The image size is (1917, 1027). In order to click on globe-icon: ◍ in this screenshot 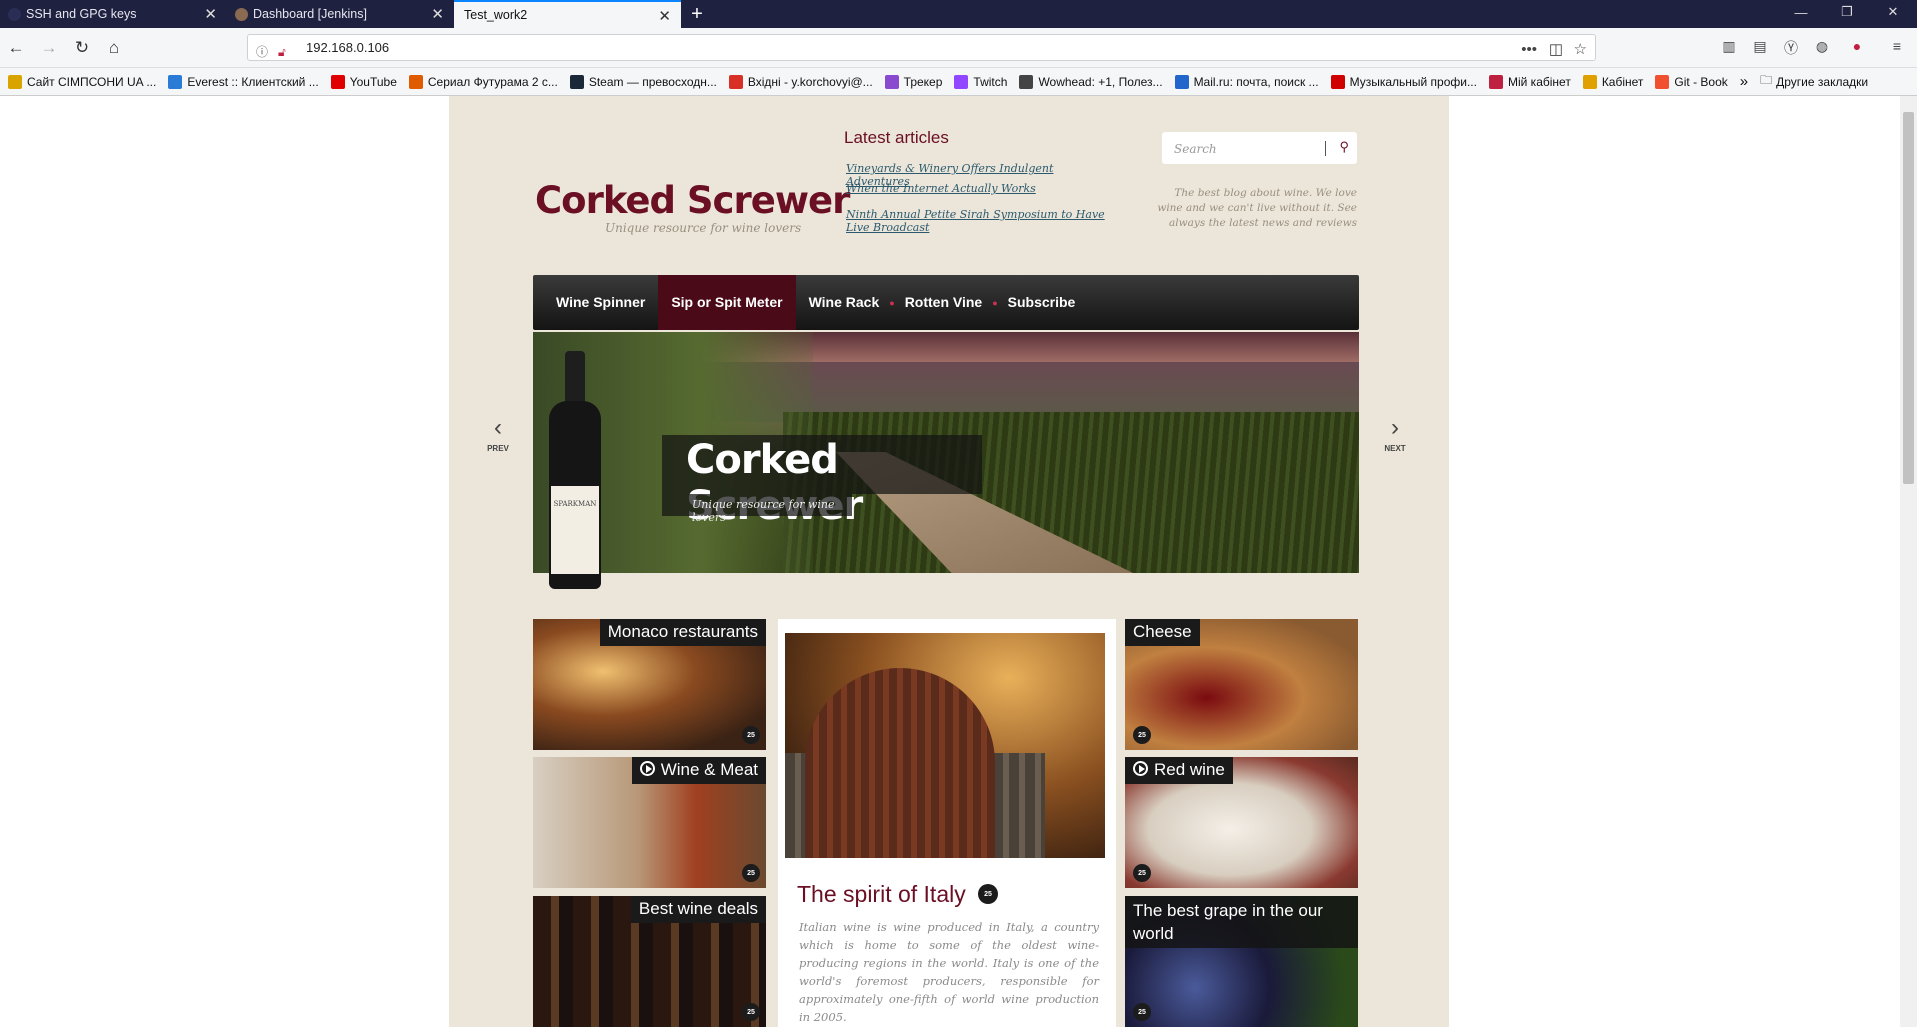, I will do `click(1822, 46)`.